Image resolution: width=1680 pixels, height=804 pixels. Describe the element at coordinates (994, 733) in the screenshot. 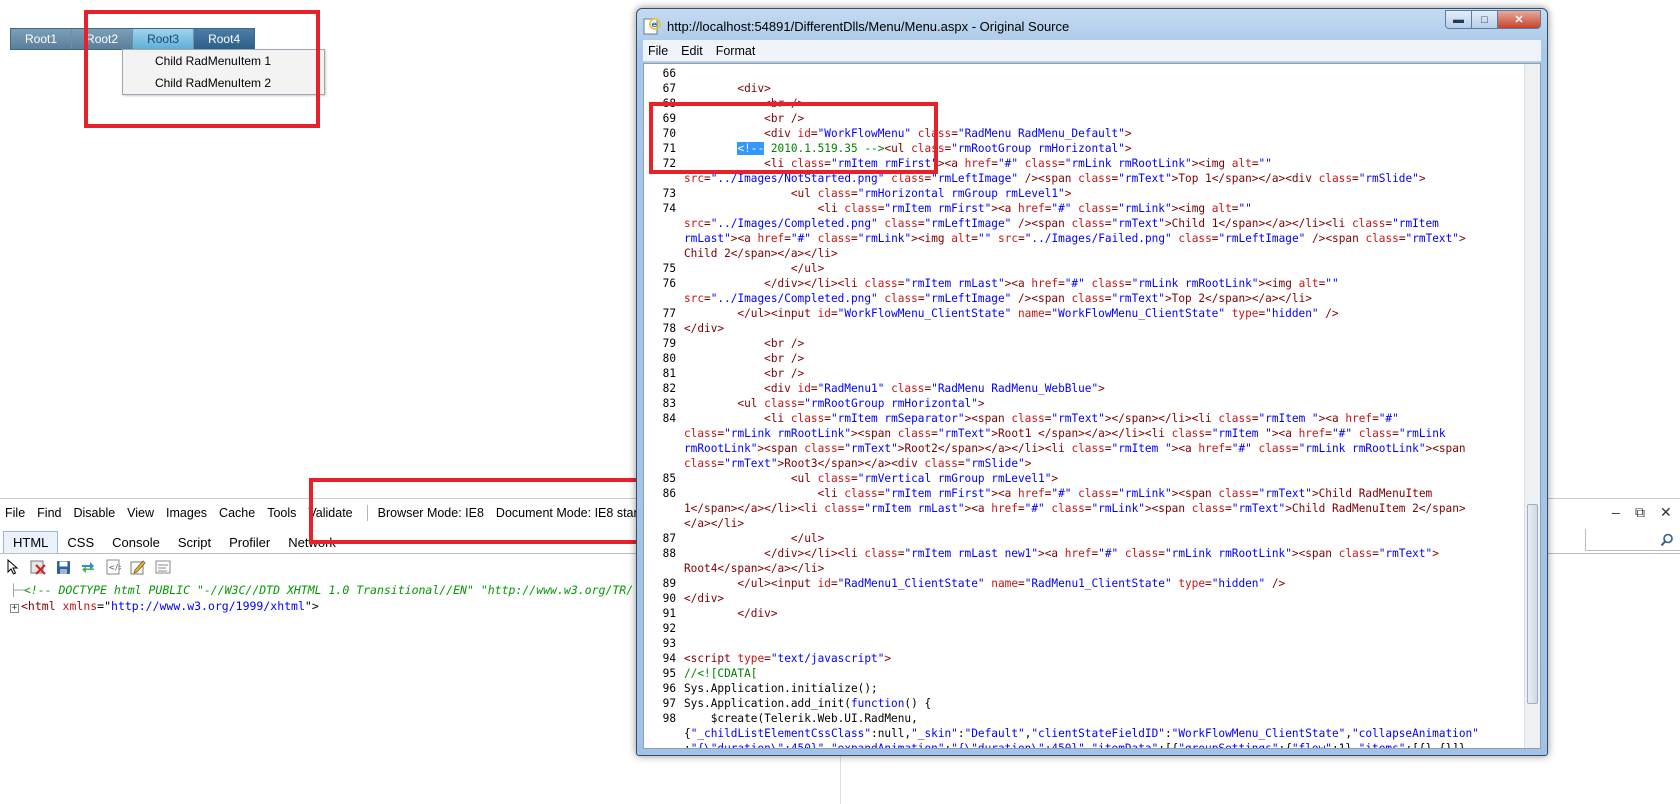

I see `code-token: "Default"` at that location.